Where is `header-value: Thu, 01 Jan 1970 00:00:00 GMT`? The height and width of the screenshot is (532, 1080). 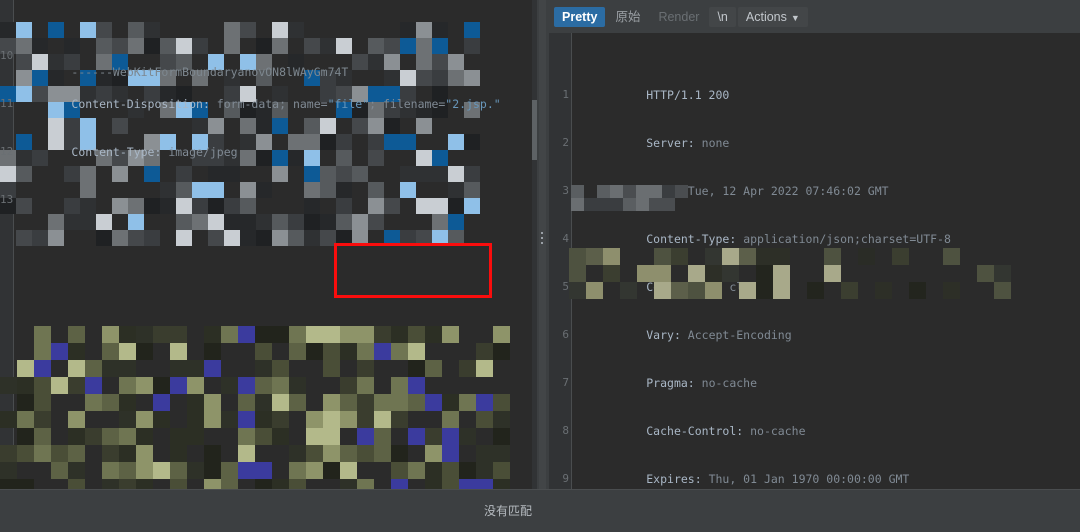 header-value: Thu, 01 Jan 1970 00:00:00 GMT is located at coordinates (805, 479).